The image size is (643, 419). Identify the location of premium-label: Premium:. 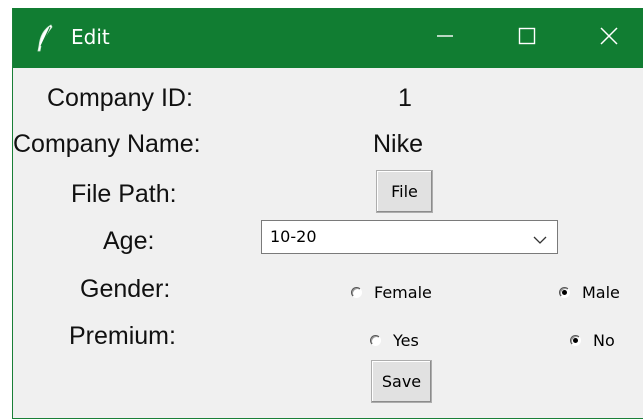
(122, 336).